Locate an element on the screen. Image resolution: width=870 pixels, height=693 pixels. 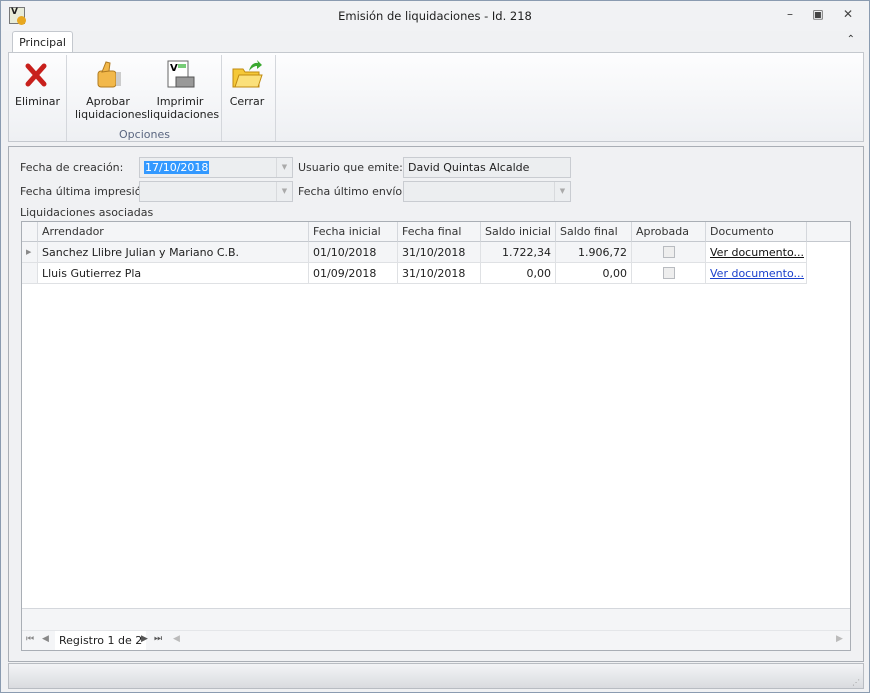
approve-button: Aprobar liquidaciones is located at coordinates (111, 90).